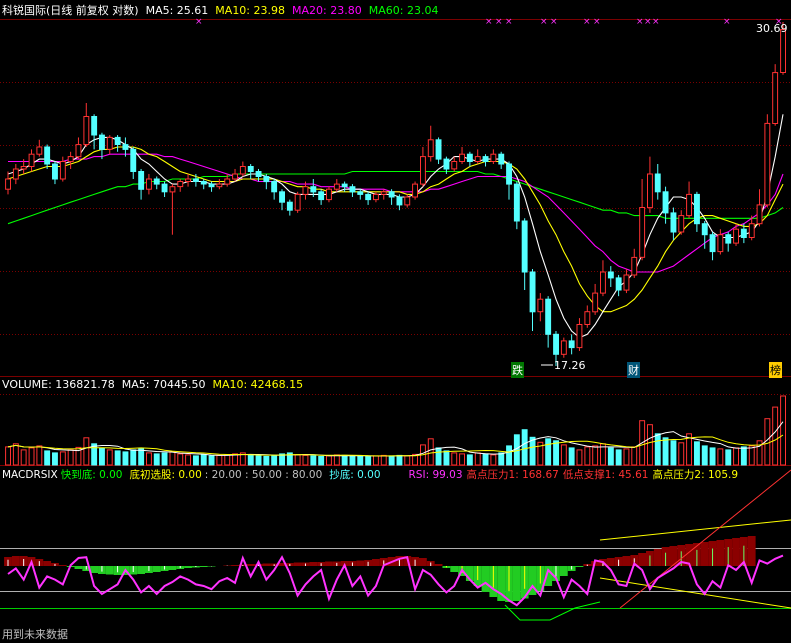  What do you see at coordinates (35, 634) in the screenshot?
I see `footer-note: 用到未来数据` at bounding box center [35, 634].